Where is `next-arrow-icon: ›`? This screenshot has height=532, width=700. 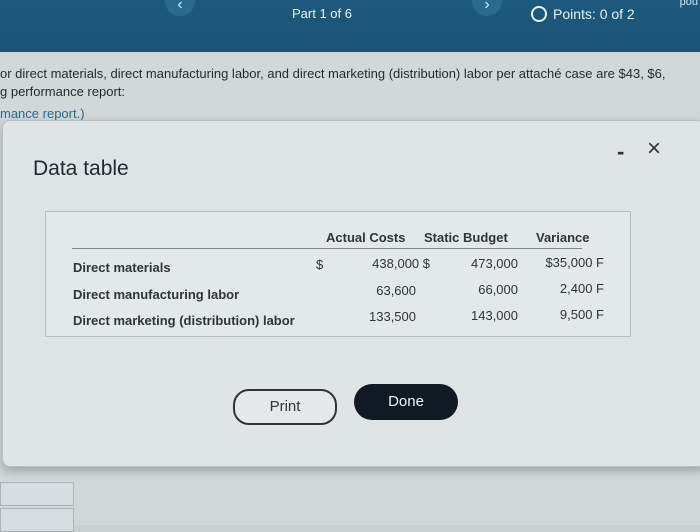 next-arrow-icon: › is located at coordinates (487, 8).